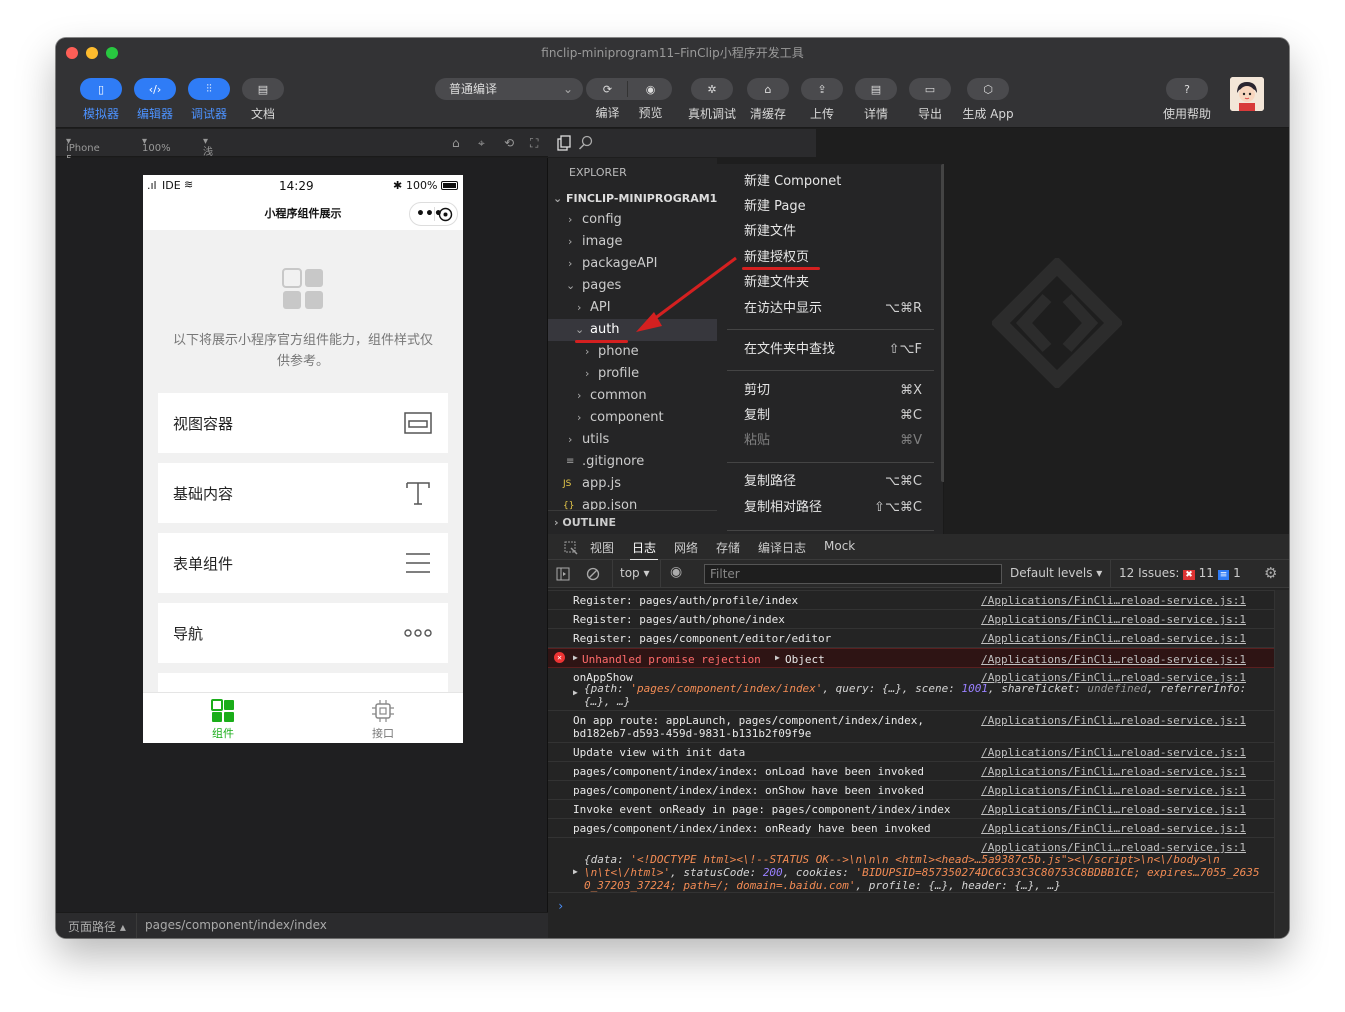 This screenshot has height=1012, width=1345. I want to click on tree-folder-config: › config, so click(632, 220).